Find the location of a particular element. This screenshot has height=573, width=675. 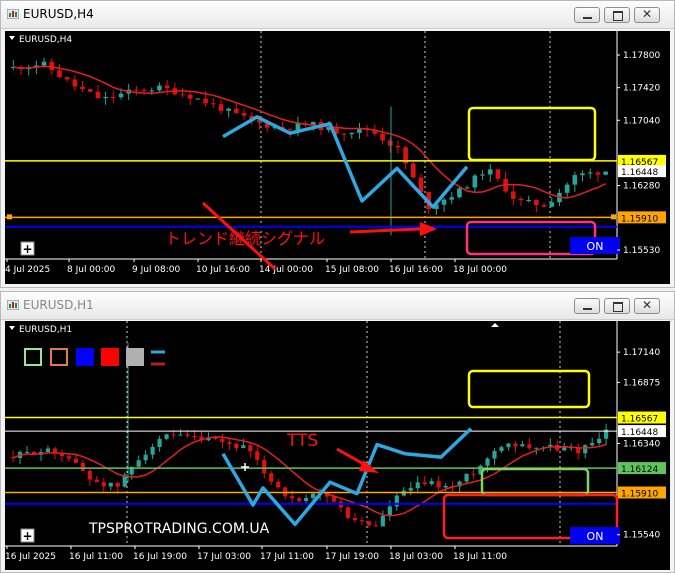

cursor-crosshair-icon is located at coordinates (245, 467).